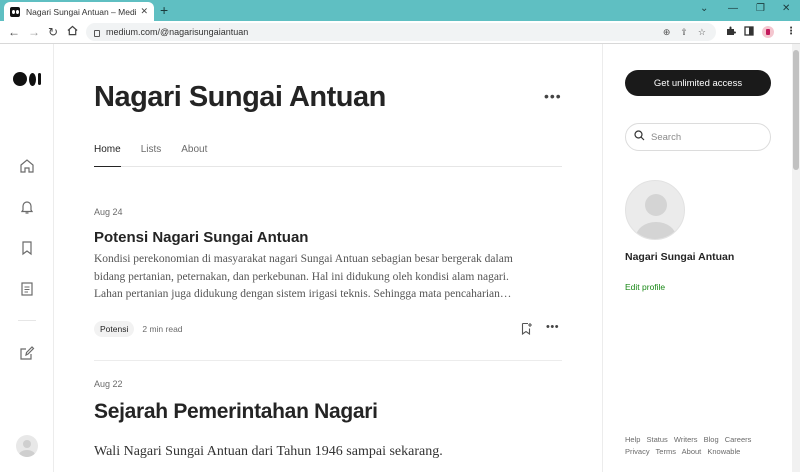 Image resolution: width=800 pixels, height=472 pixels. What do you see at coordinates (637, 451) in the screenshot?
I see `footer-link-privacy: Privacy` at bounding box center [637, 451].